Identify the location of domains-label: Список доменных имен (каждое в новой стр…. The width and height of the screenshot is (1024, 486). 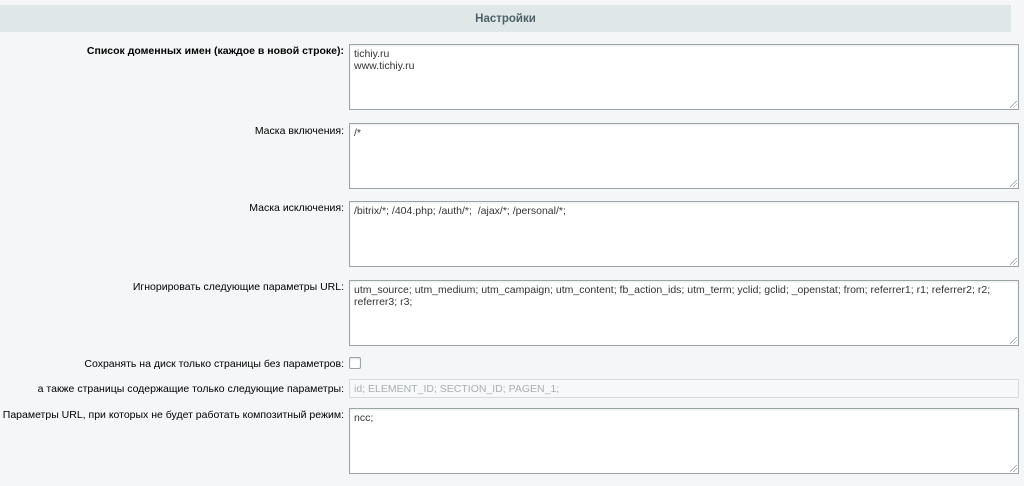
(215, 51).